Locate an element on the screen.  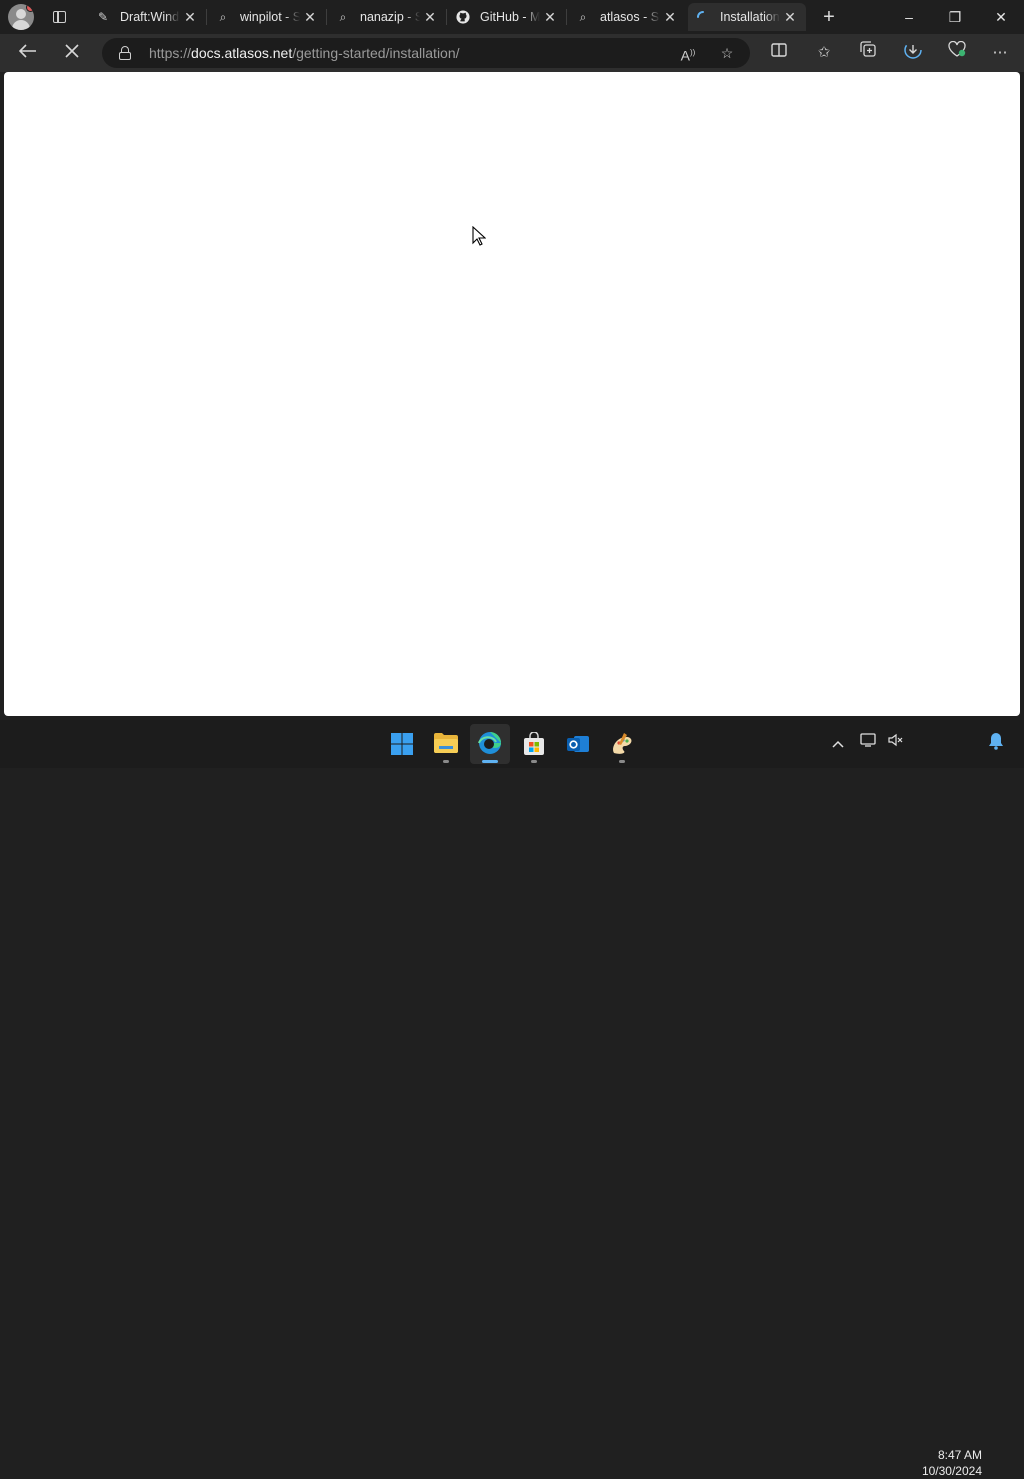
file-explorer-button is located at coordinates (446, 744).